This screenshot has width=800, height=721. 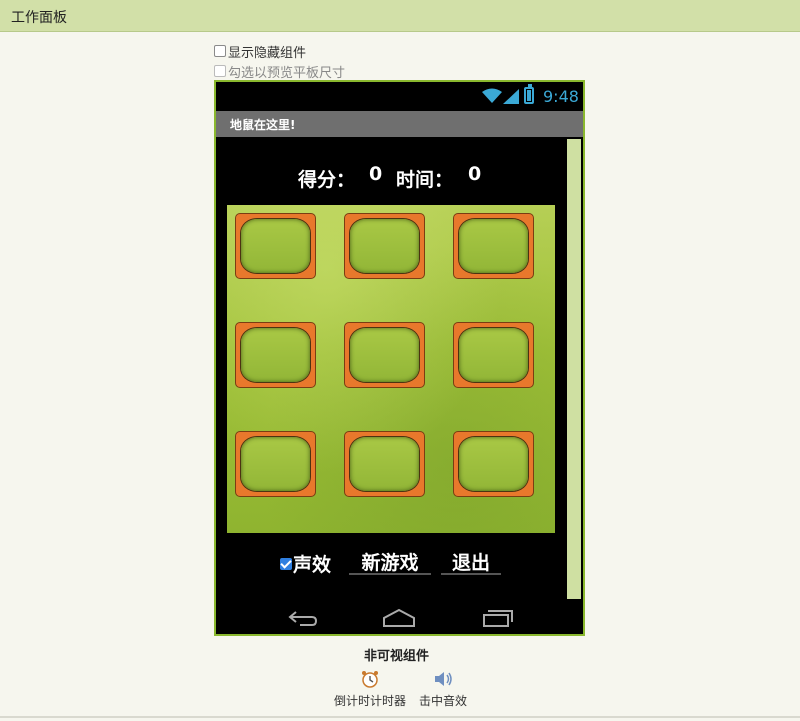 I want to click on show-hidden-checkbox, so click(x=220, y=51).